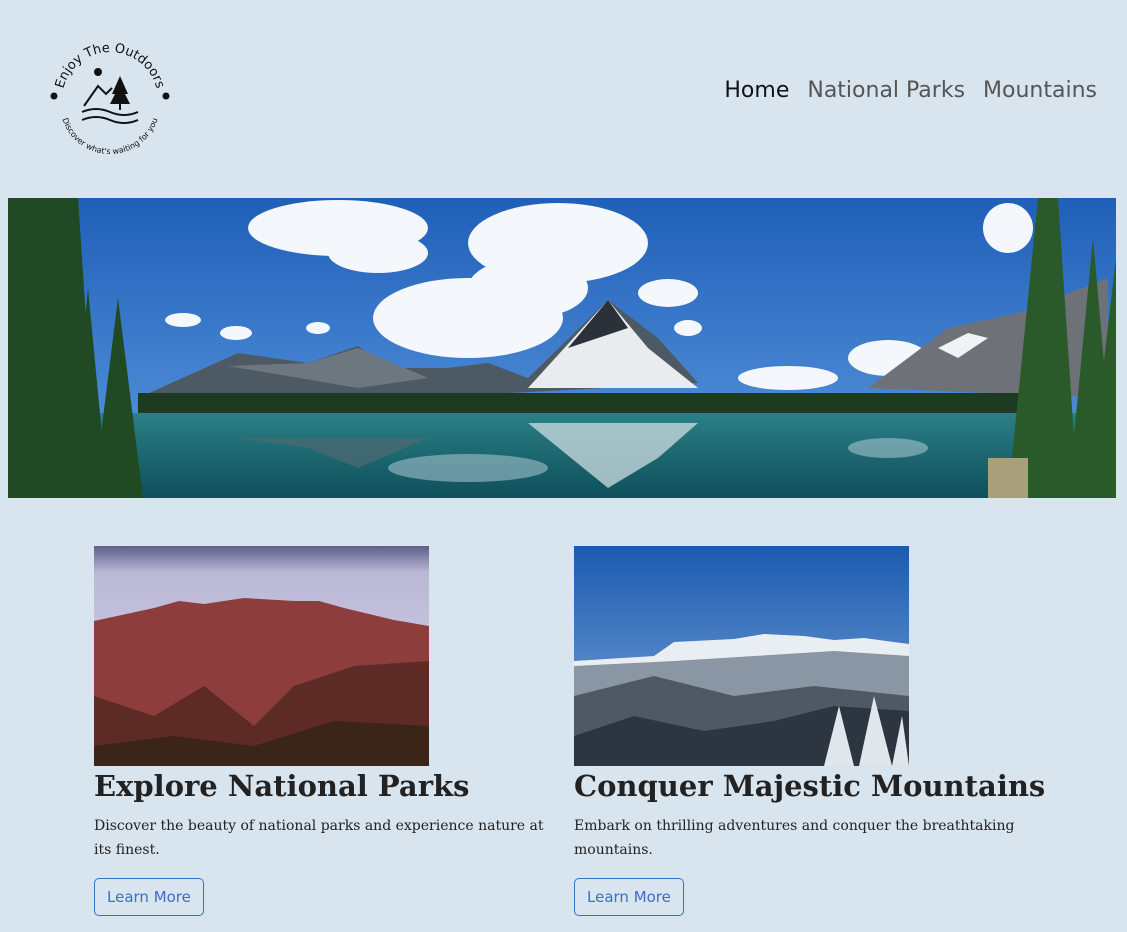 Image resolution: width=1127 pixels, height=932 pixels. I want to click on logo-dot-left, so click(54, 96).